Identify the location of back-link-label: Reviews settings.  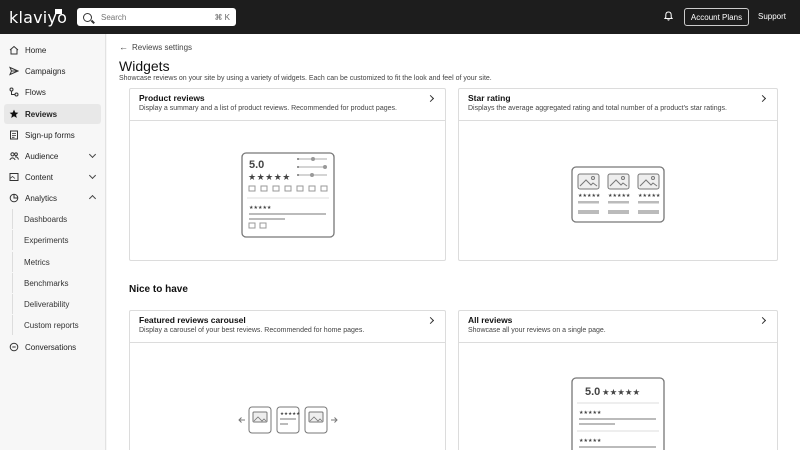
(162, 47).